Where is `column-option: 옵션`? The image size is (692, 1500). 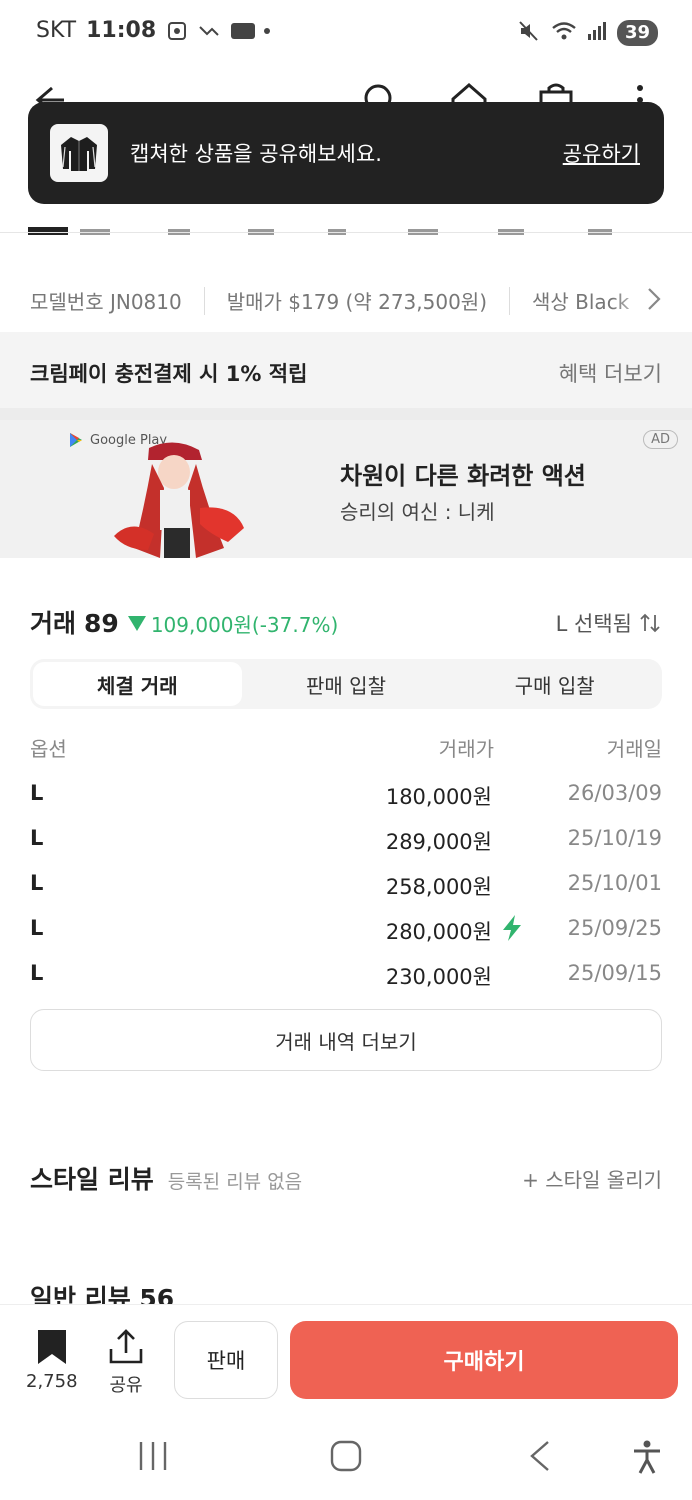
column-option: 옵션 is located at coordinates (48, 749).